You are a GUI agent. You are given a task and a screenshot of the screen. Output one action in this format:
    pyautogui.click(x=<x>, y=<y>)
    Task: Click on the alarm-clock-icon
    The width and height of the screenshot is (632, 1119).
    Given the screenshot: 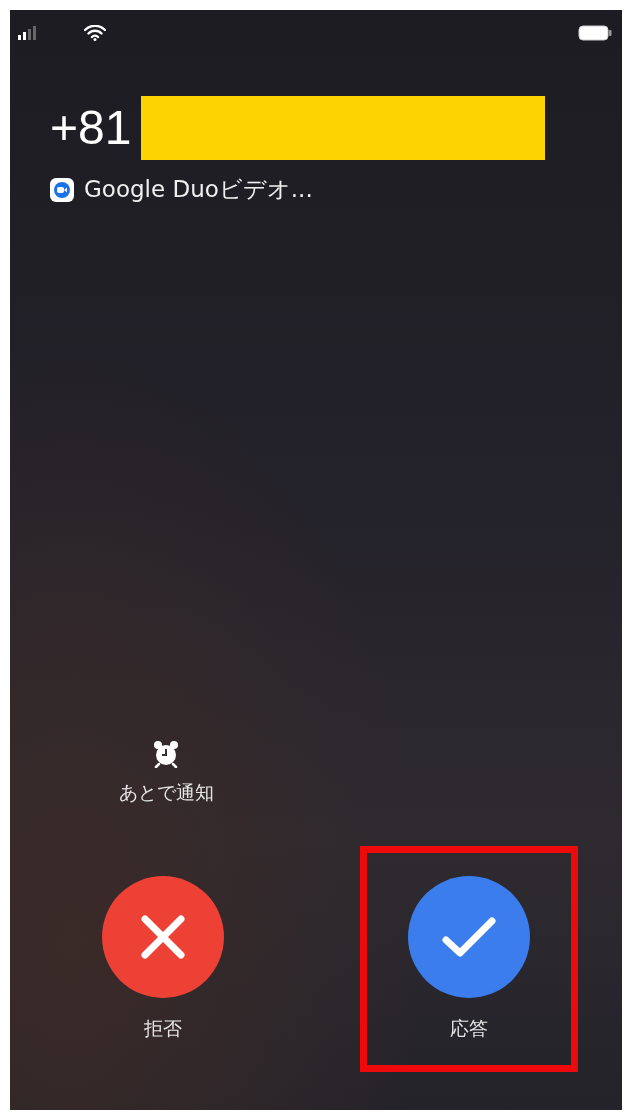 What is the action you would take?
    pyautogui.click(x=166, y=754)
    